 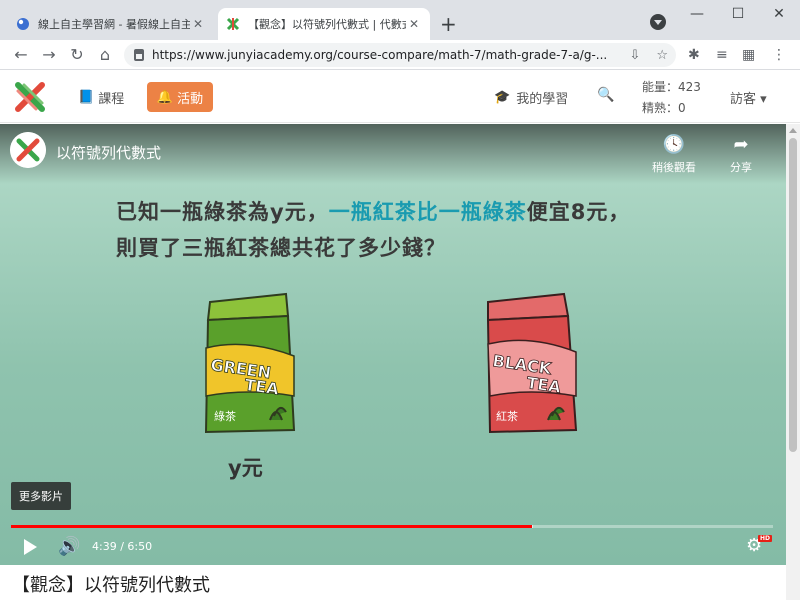 I want to click on graduation-cap-icon: 🎓, so click(x=502, y=97).